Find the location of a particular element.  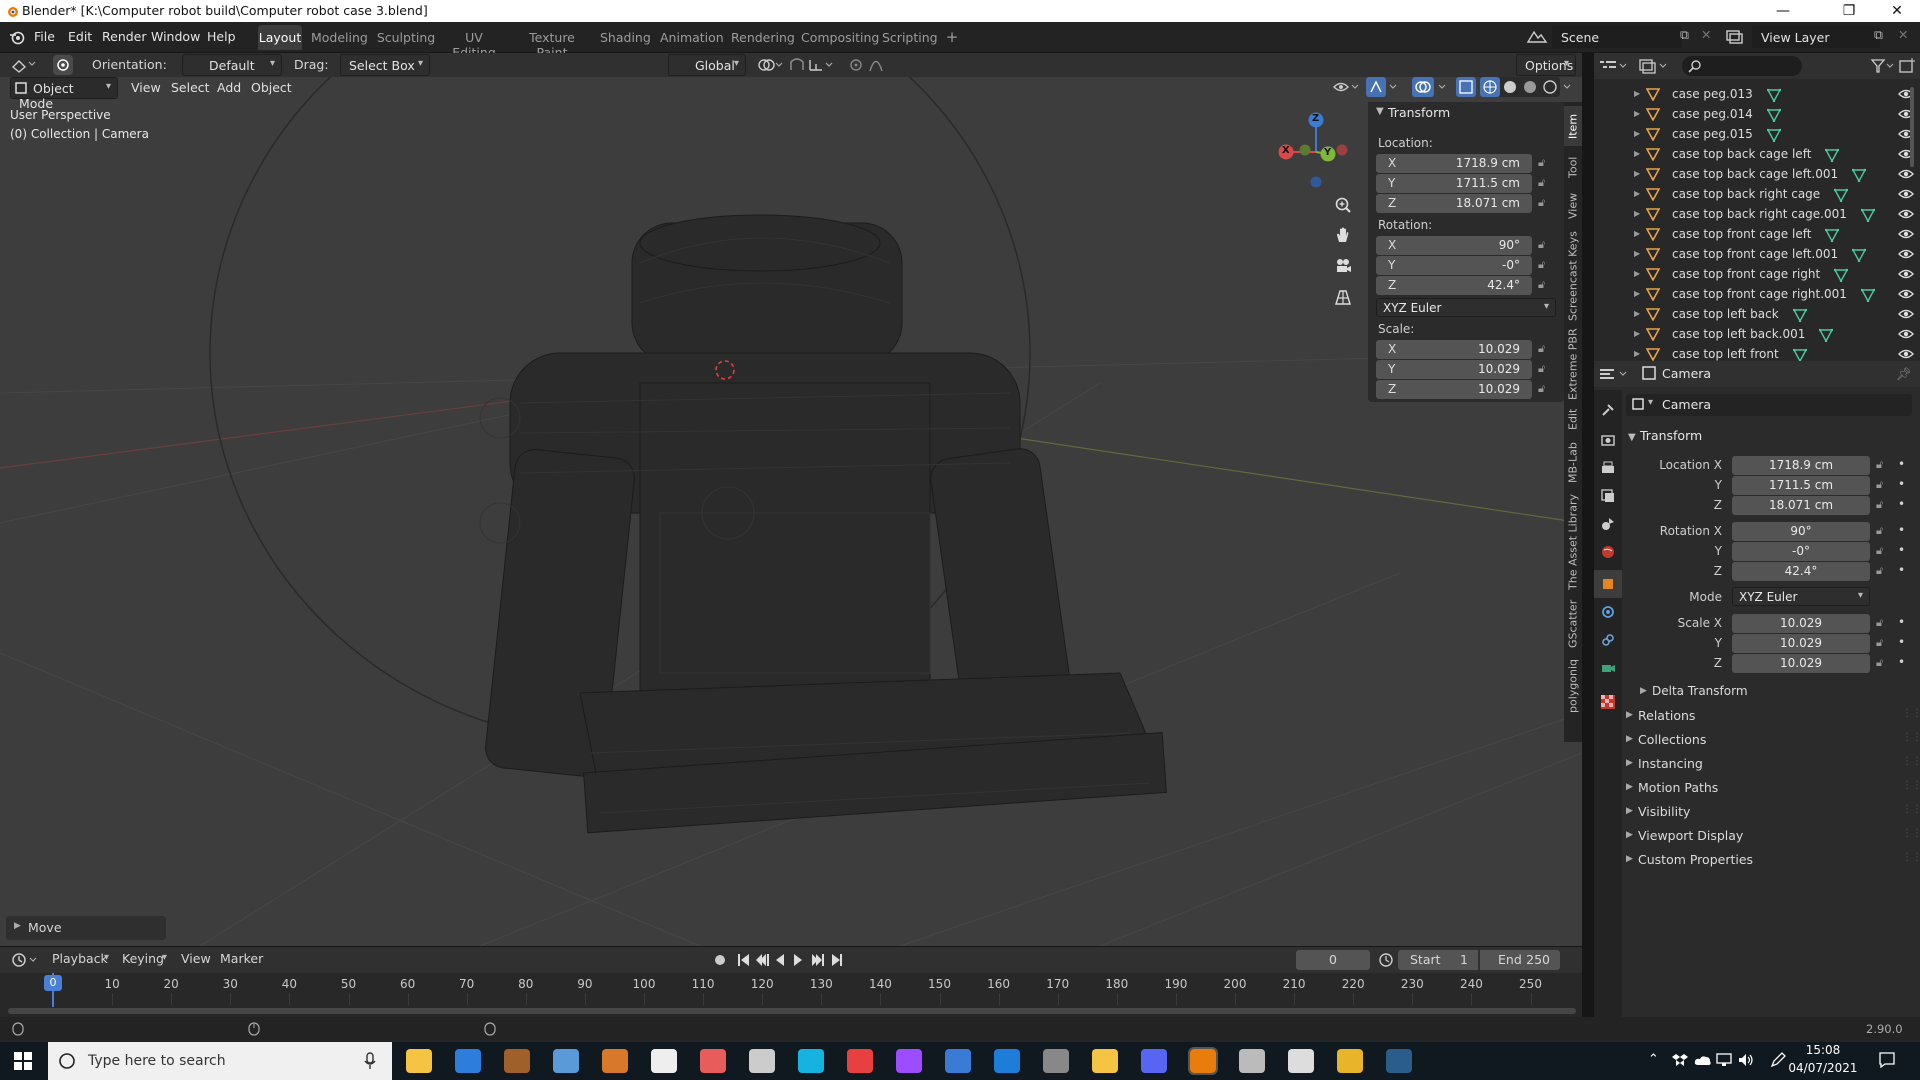

pan-hand-icon is located at coordinates (1343, 235).